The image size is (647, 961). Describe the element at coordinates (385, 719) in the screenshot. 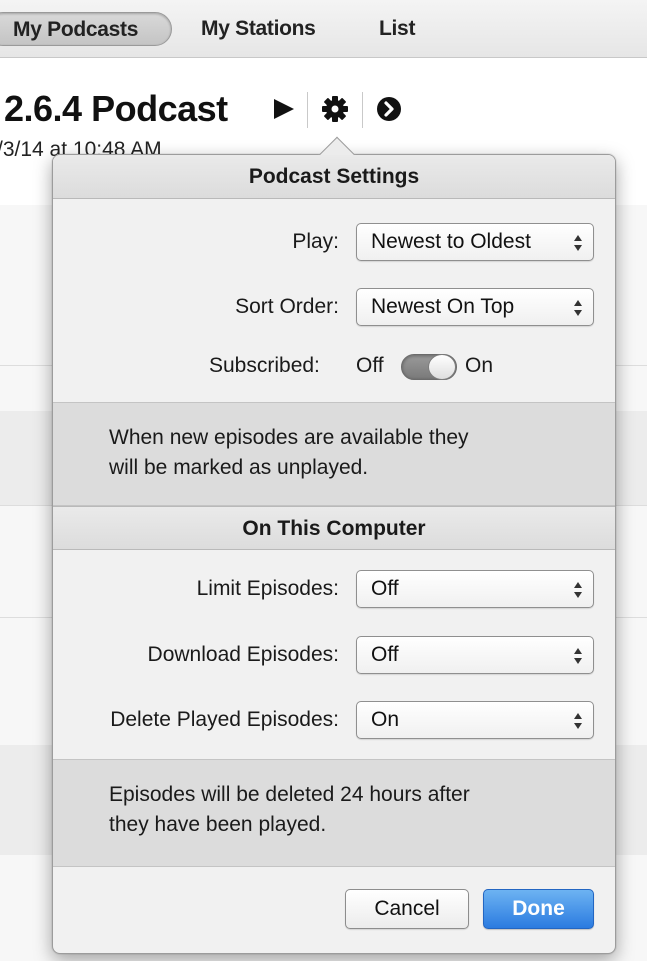

I see `delete-played-value: On` at that location.